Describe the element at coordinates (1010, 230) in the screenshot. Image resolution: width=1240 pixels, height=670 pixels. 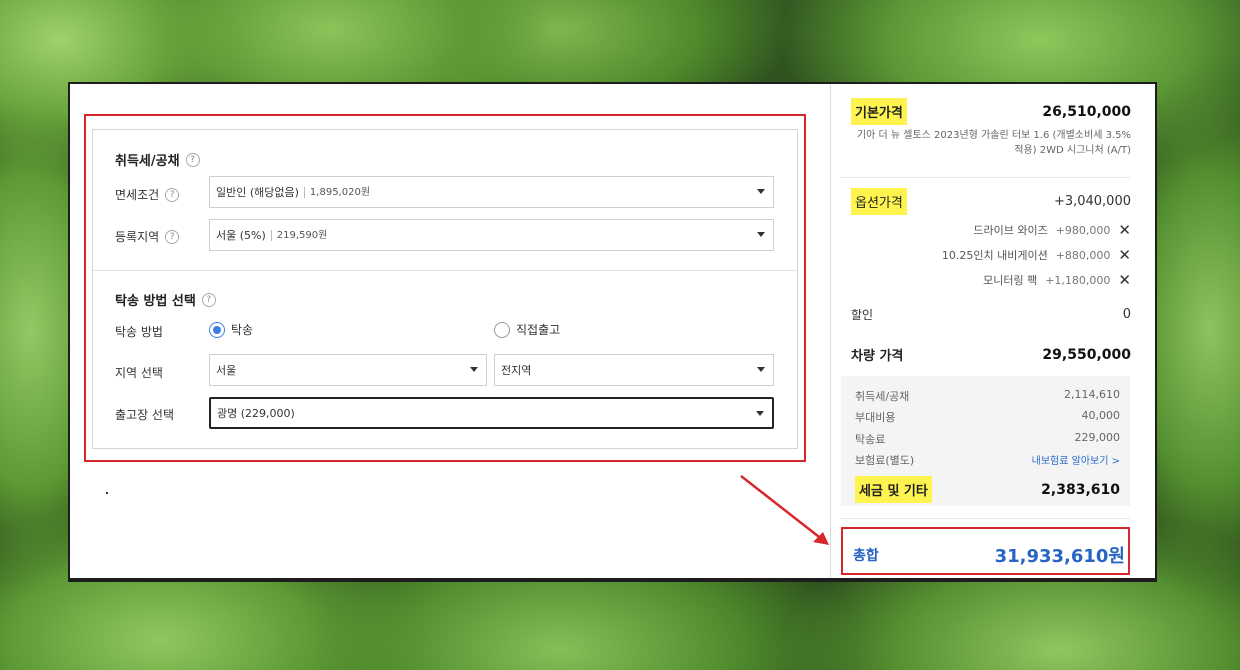
I see `option-name: 드라이브 와이즈` at that location.